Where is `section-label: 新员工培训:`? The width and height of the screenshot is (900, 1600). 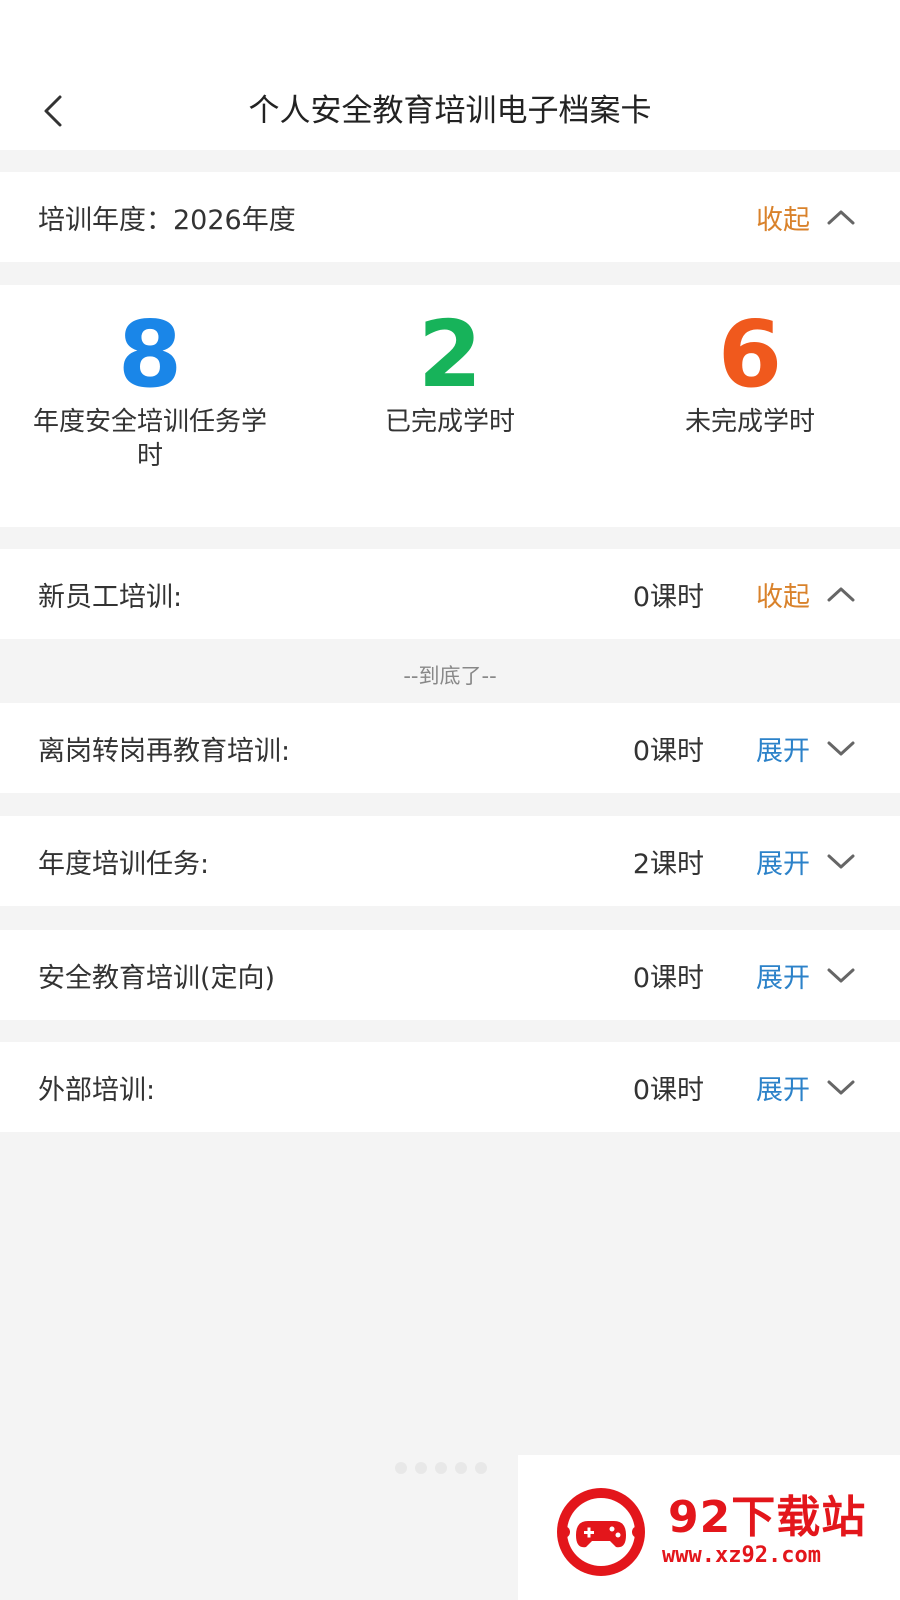 section-label: 新员工培训: is located at coordinates (110, 597).